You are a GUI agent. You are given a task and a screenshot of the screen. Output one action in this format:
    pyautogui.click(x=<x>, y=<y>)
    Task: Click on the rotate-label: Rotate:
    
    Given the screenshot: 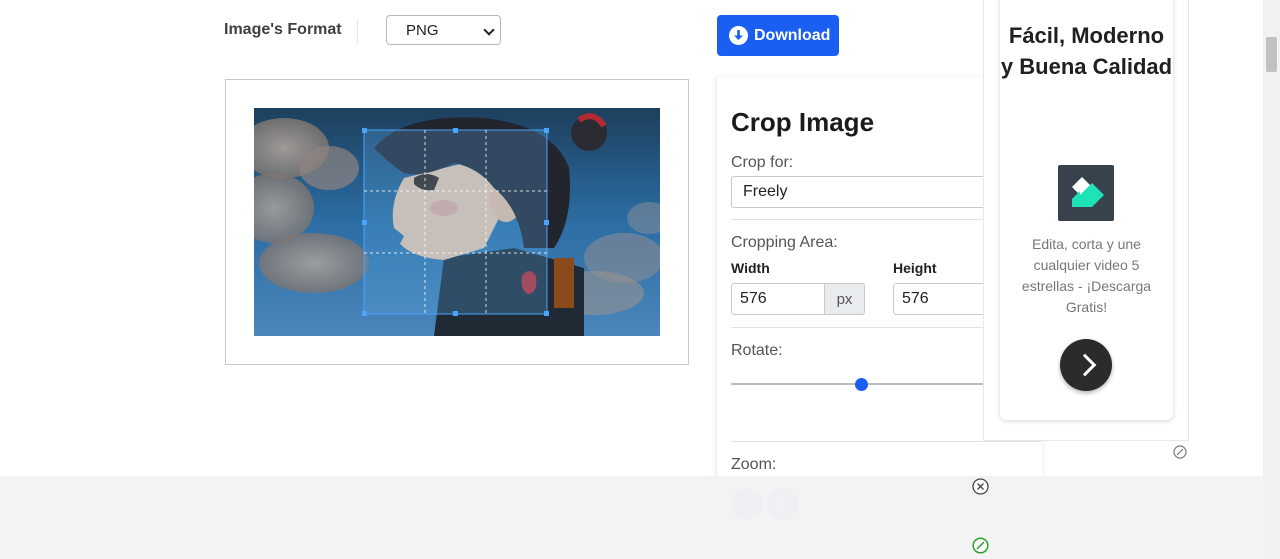 What is the action you would take?
    pyautogui.click(x=757, y=350)
    